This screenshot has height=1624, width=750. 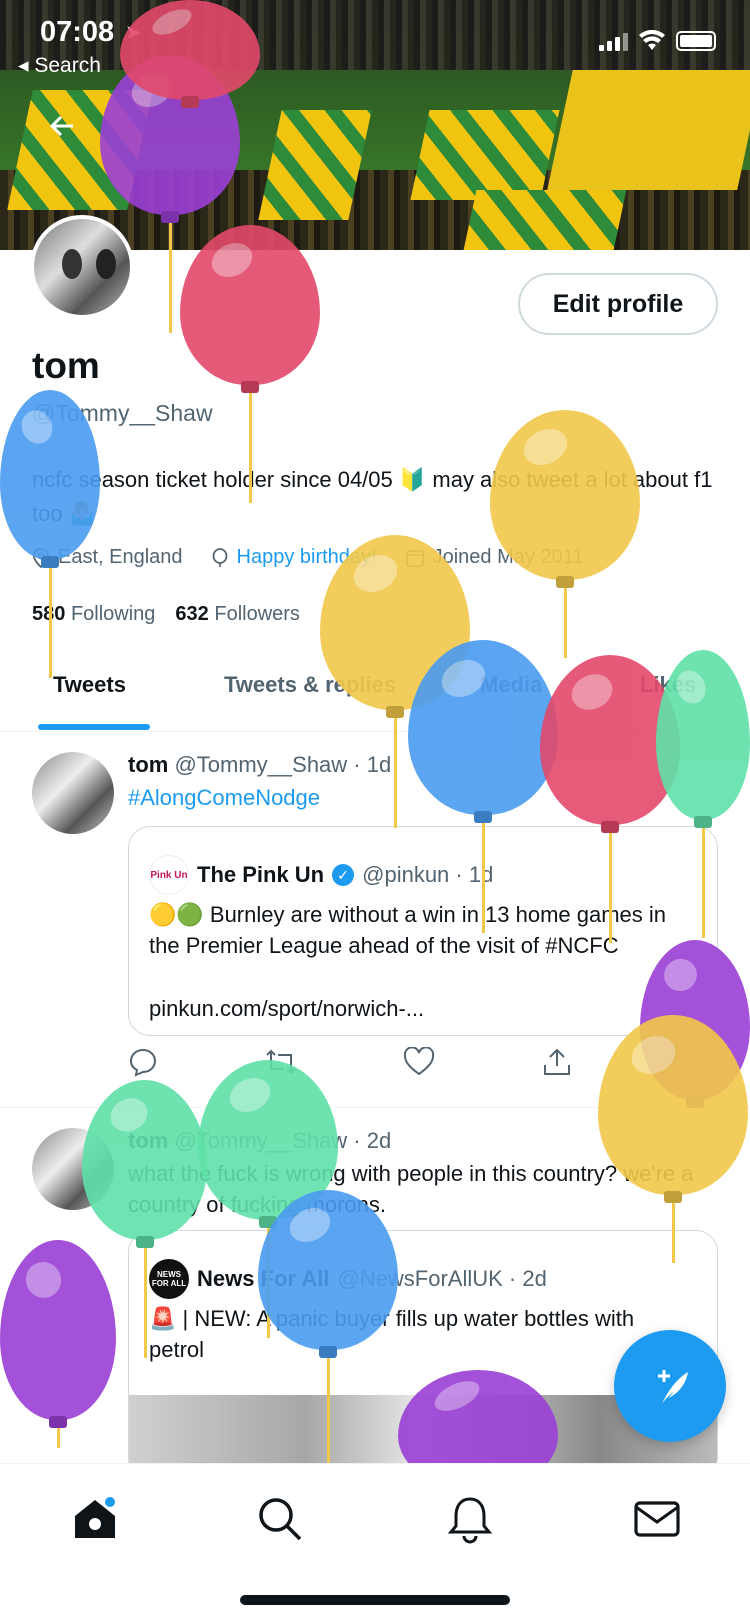 I want to click on profile-name: tom, so click(x=66, y=365).